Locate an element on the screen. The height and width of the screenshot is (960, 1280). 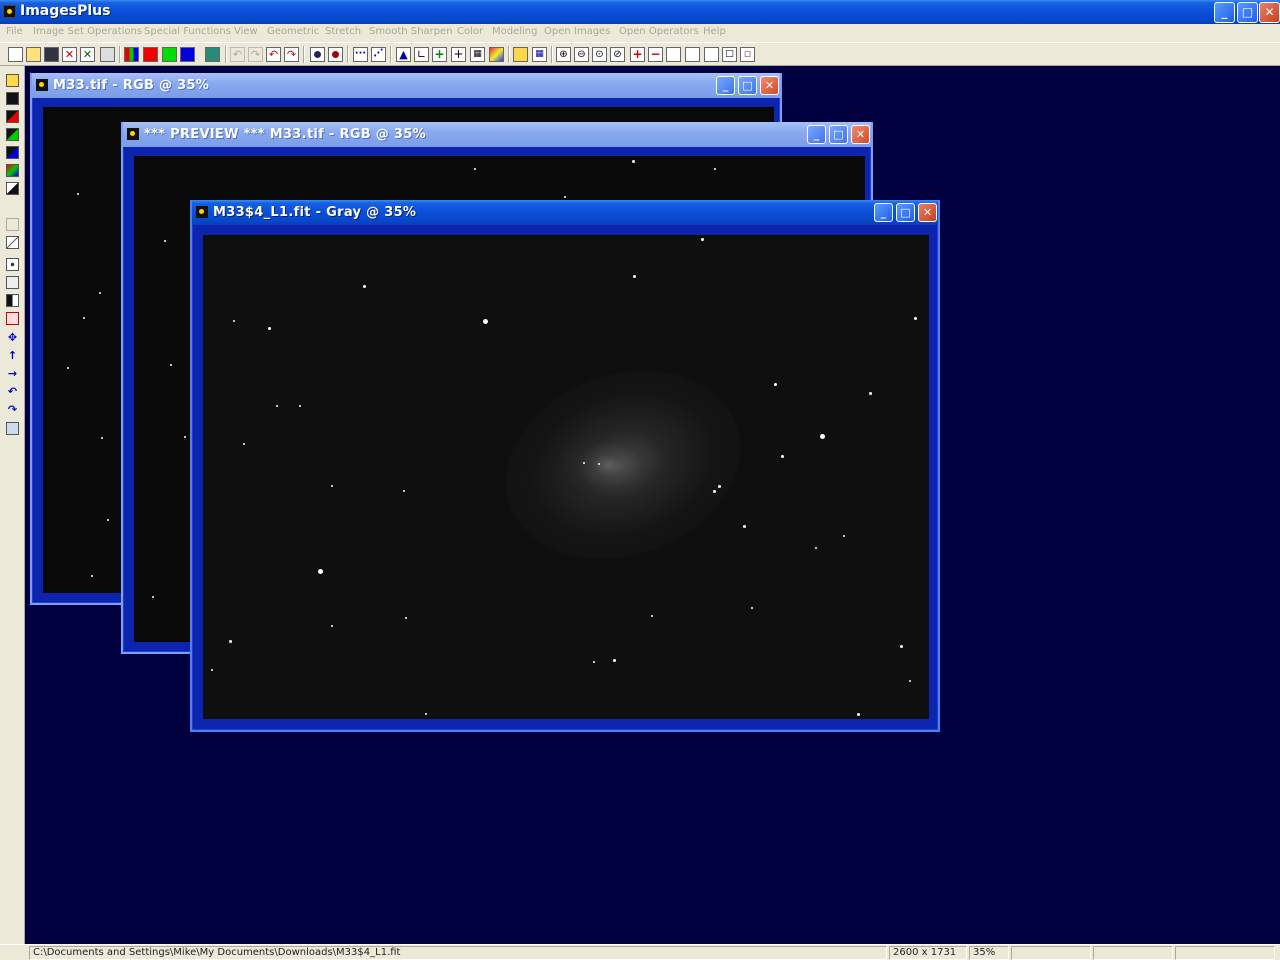
maximize-button: □ is located at coordinates (1247, 12).